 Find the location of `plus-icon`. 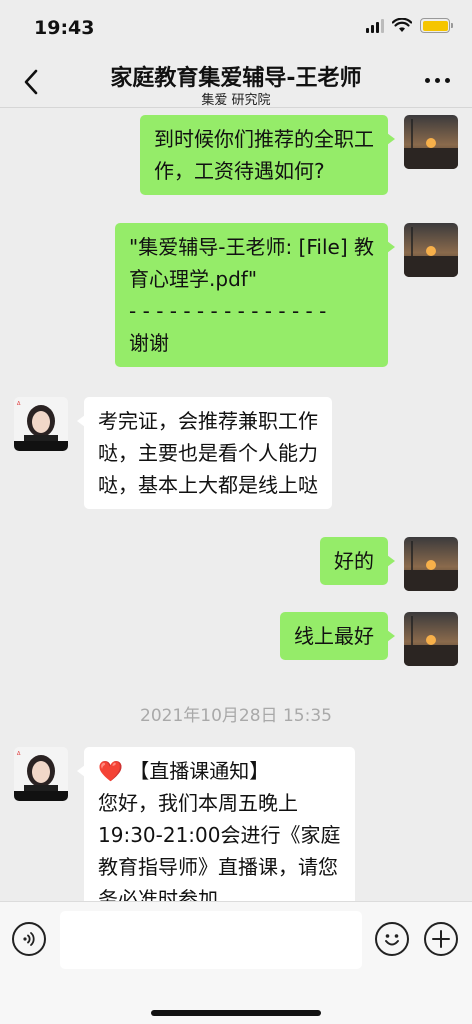

plus-icon is located at coordinates (441, 939).